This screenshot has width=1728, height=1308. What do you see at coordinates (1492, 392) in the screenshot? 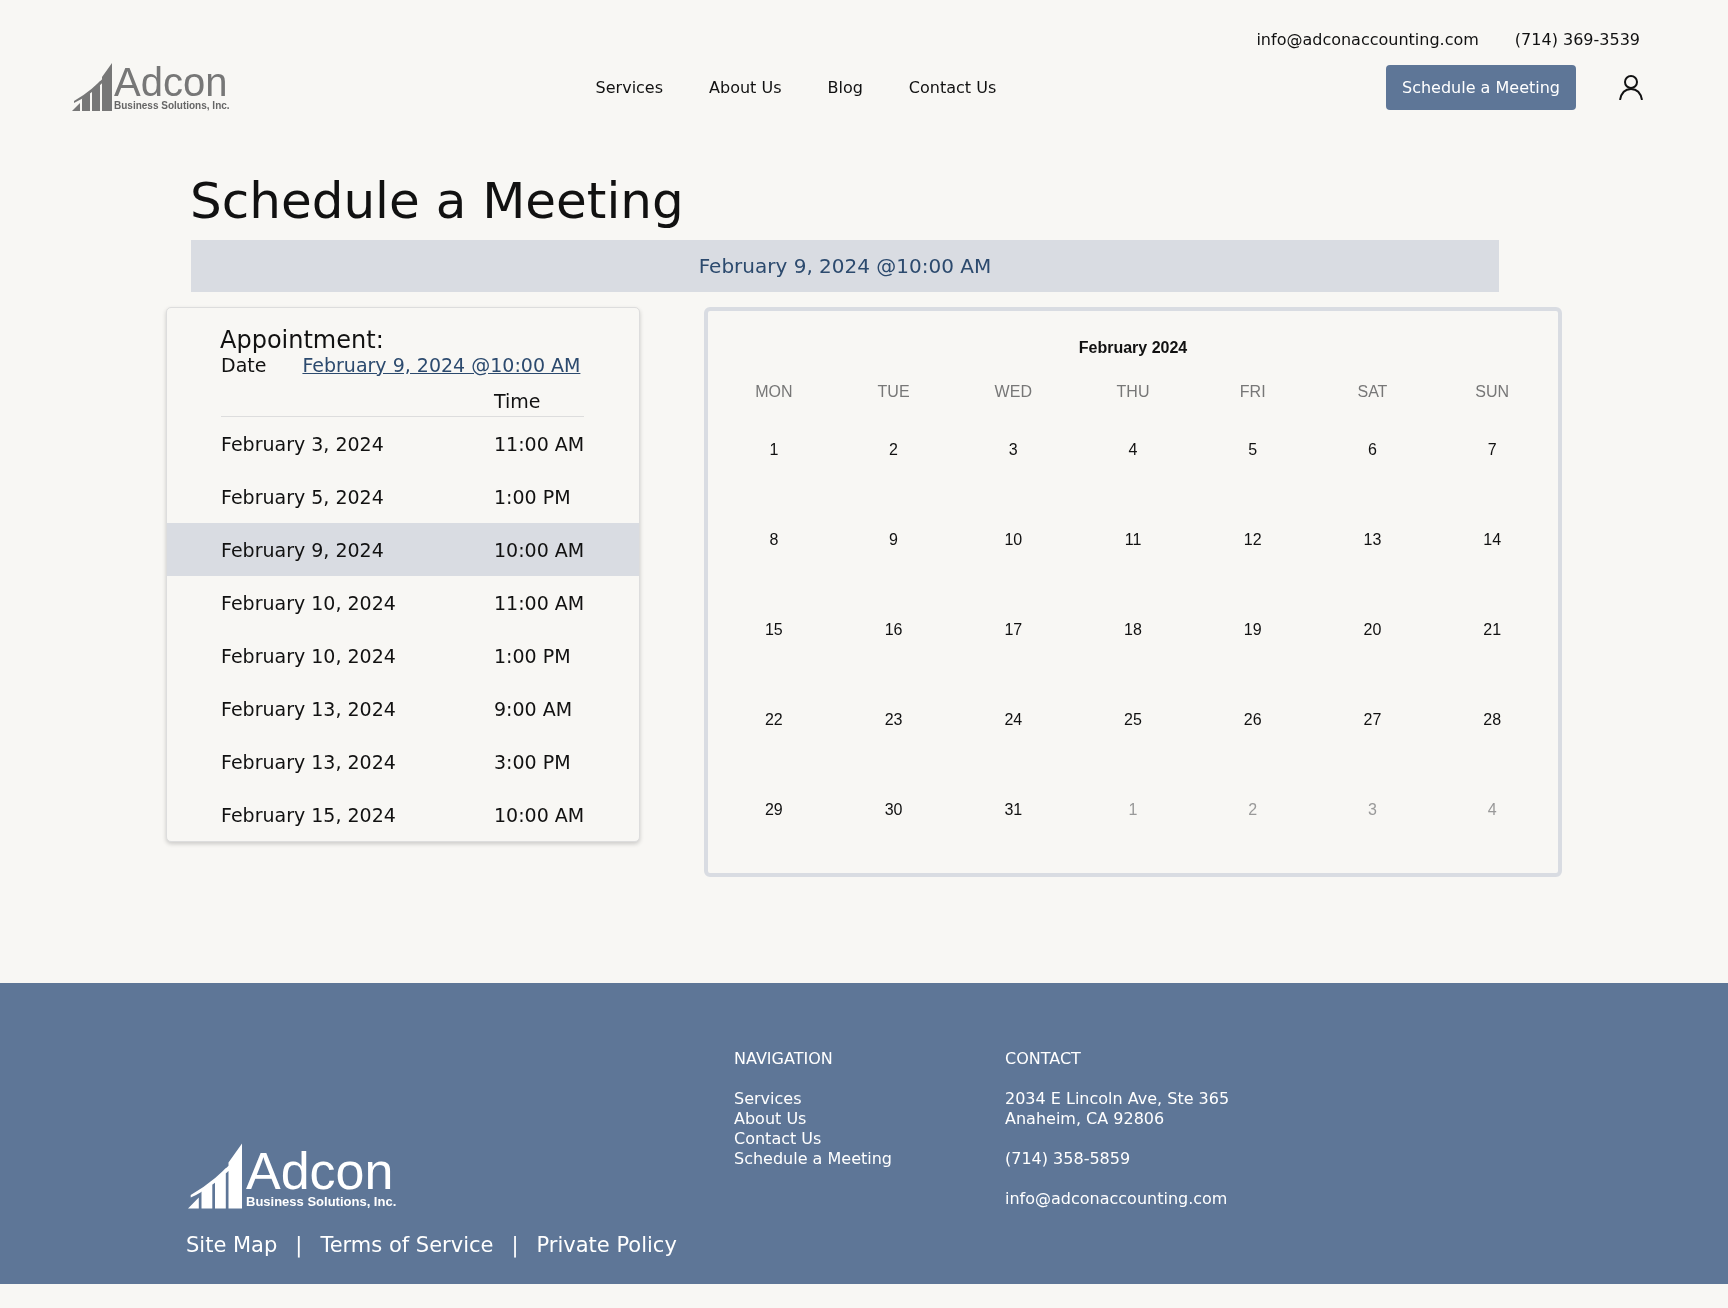
I see `weekday-label: SUN` at bounding box center [1492, 392].